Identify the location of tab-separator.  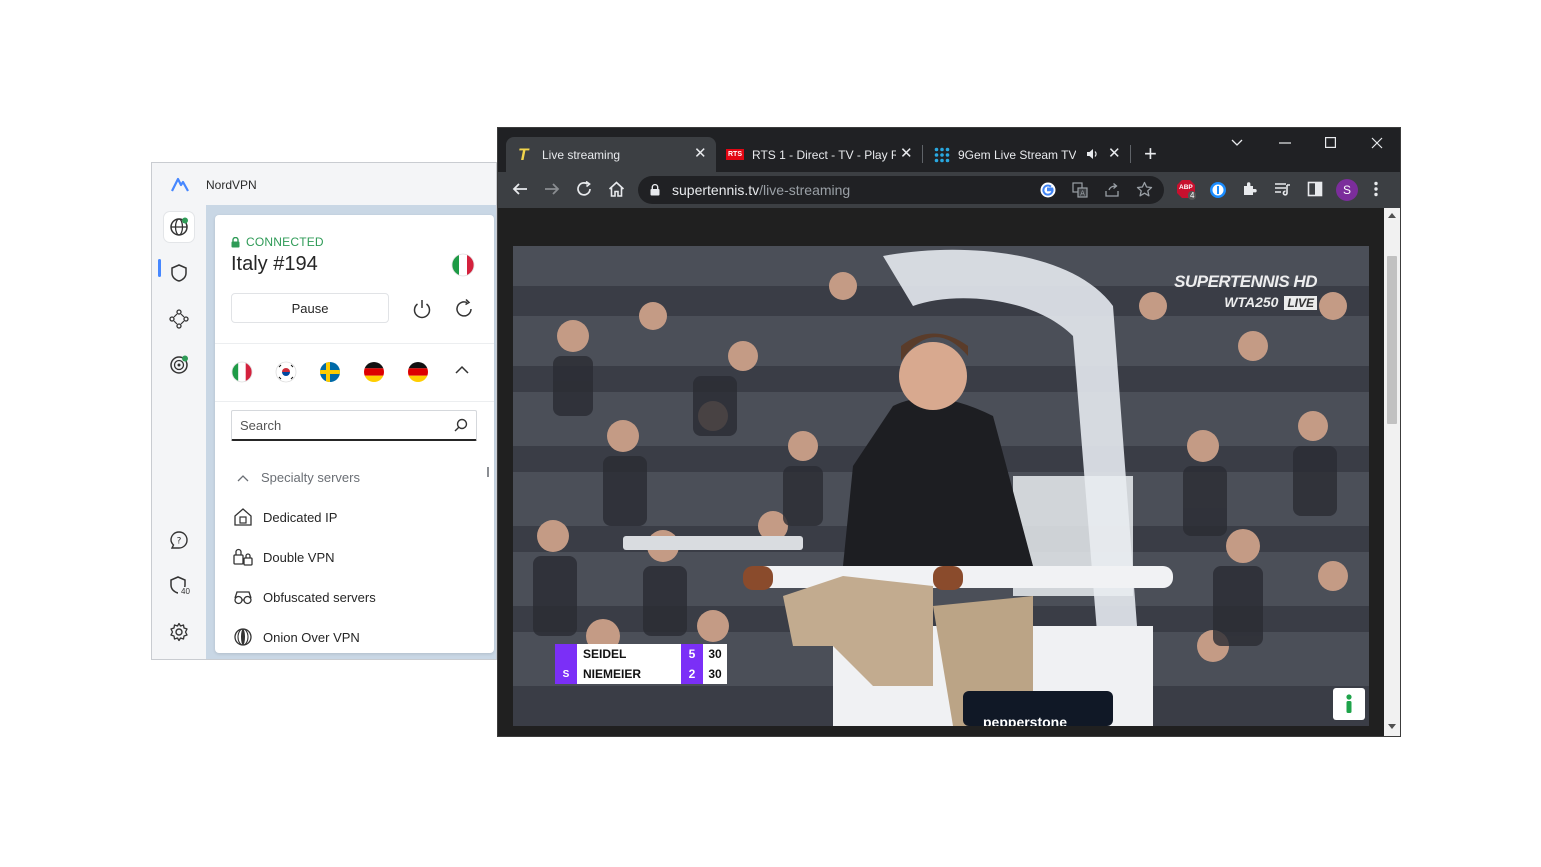
(922, 154).